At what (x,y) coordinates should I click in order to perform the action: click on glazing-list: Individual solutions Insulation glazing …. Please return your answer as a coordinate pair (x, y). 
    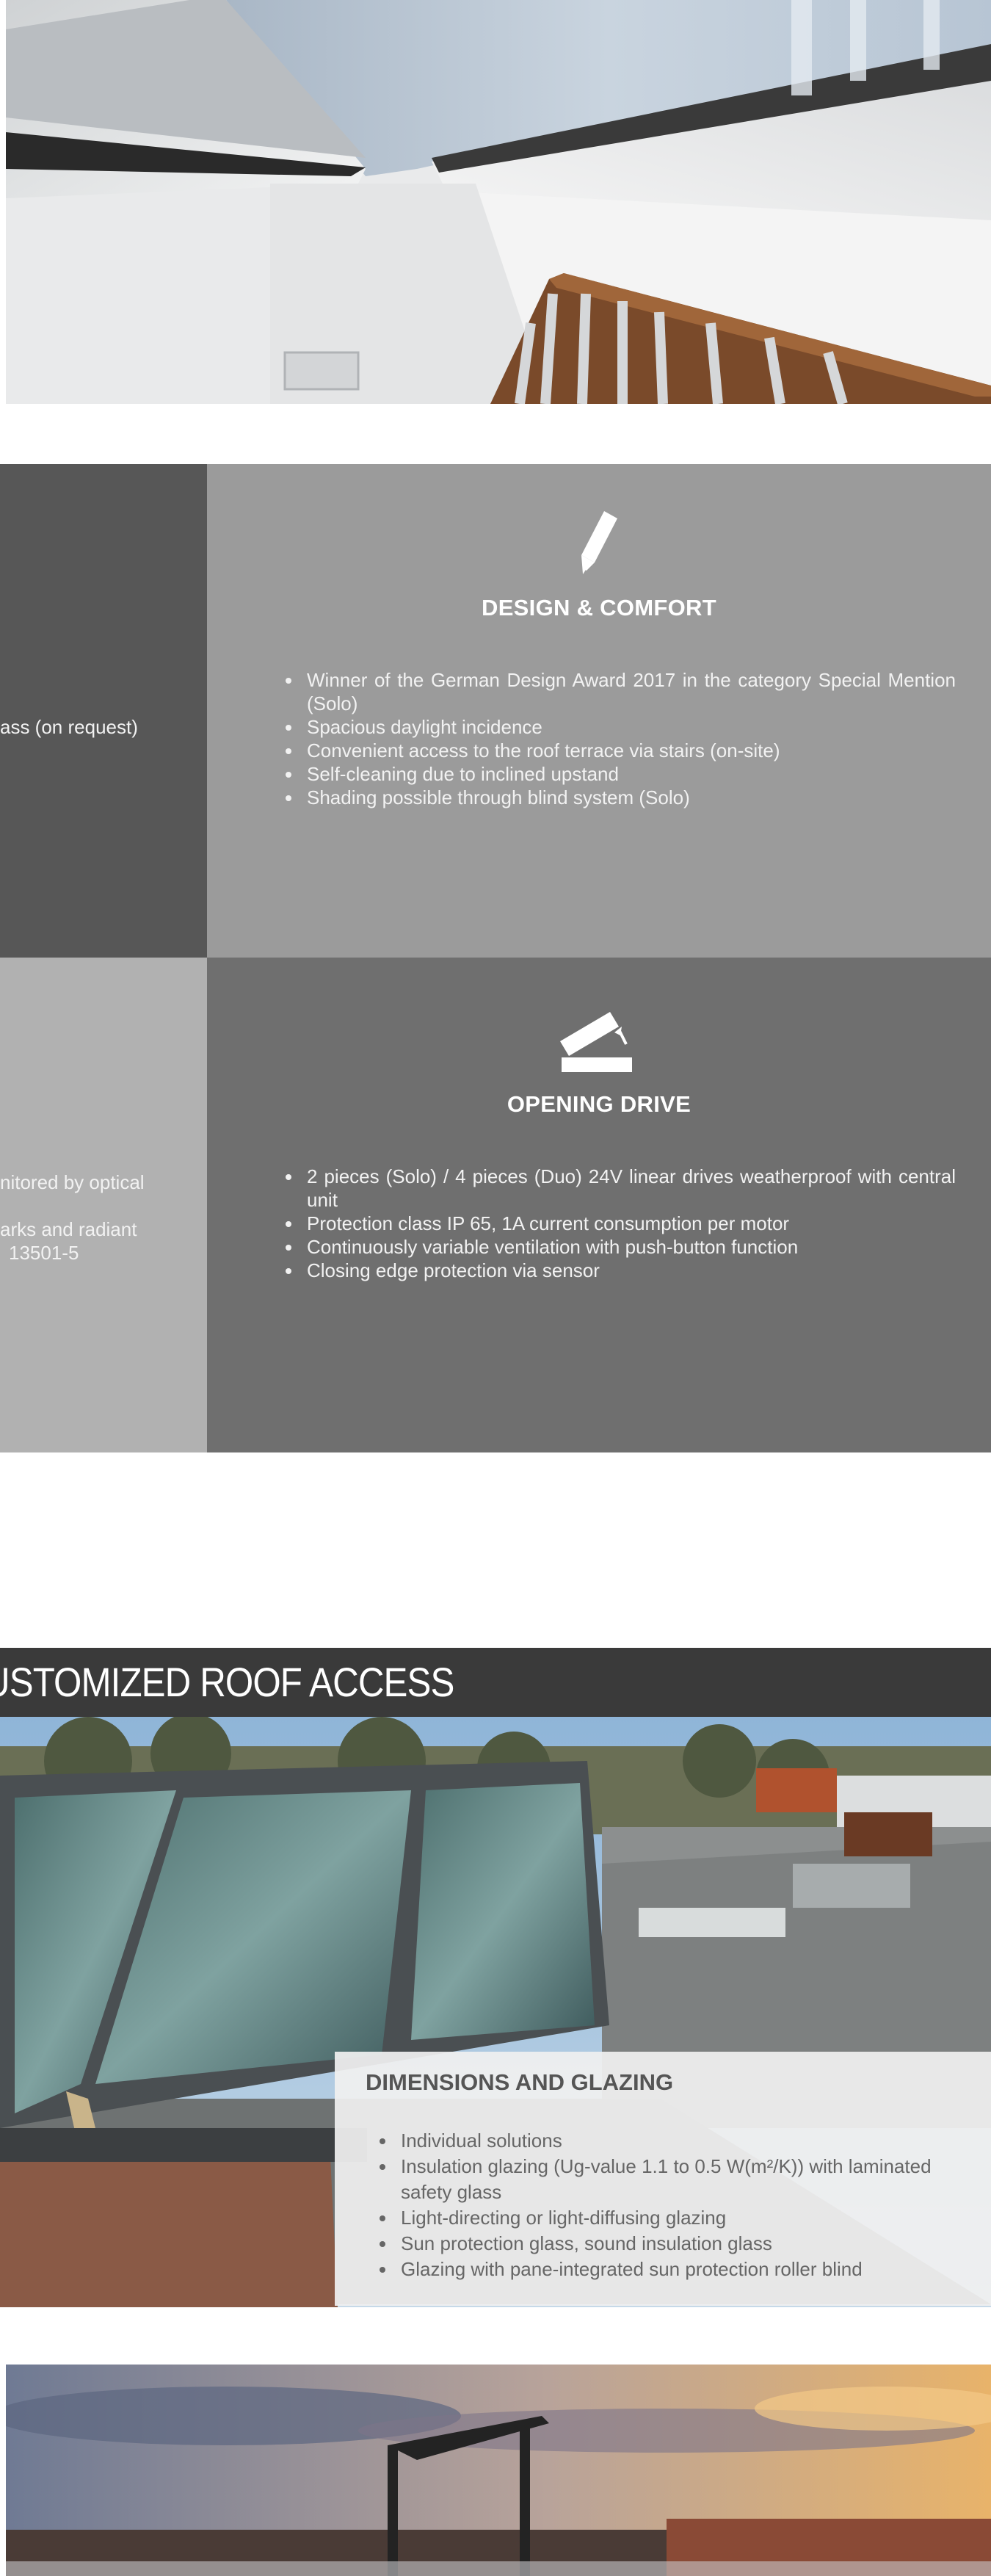
    Looking at the image, I should click on (671, 2205).